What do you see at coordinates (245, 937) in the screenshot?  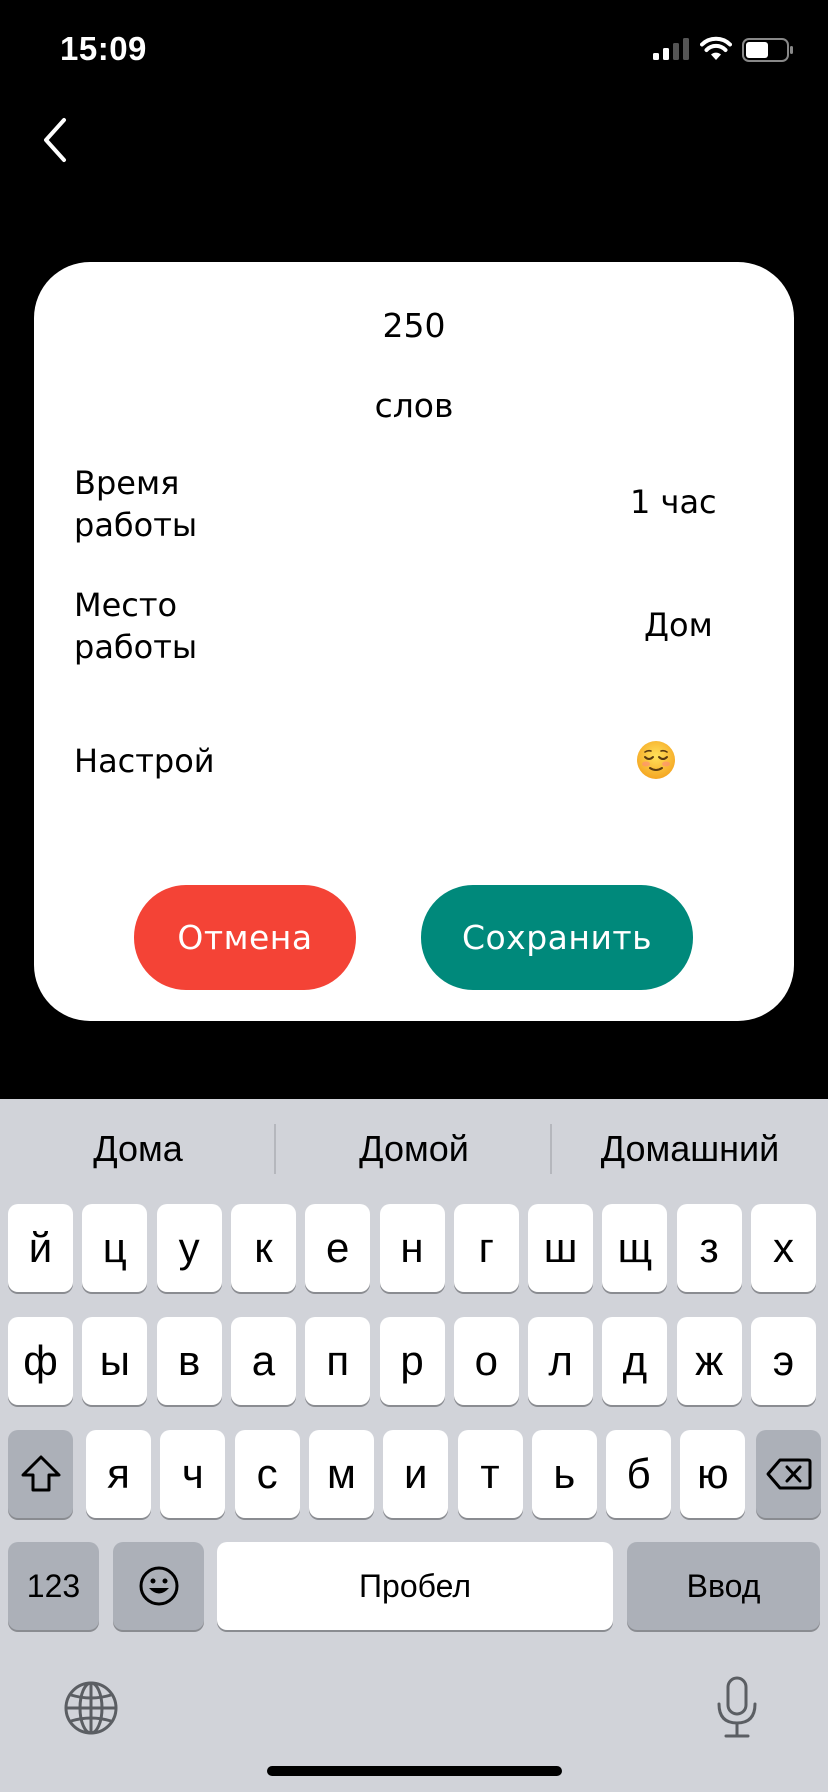 I see `cancel-button: Отмена` at bounding box center [245, 937].